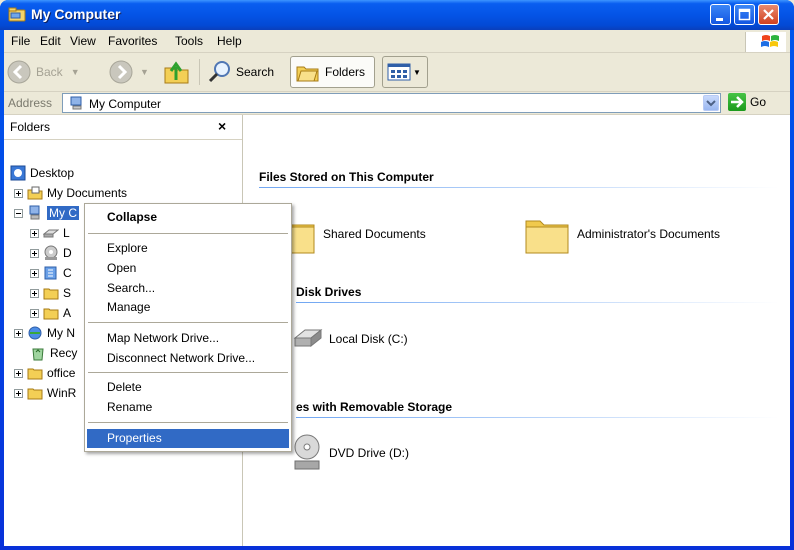  Describe the element at coordinates (132, 41) in the screenshot. I see `menu-favorites: Favorites` at that location.